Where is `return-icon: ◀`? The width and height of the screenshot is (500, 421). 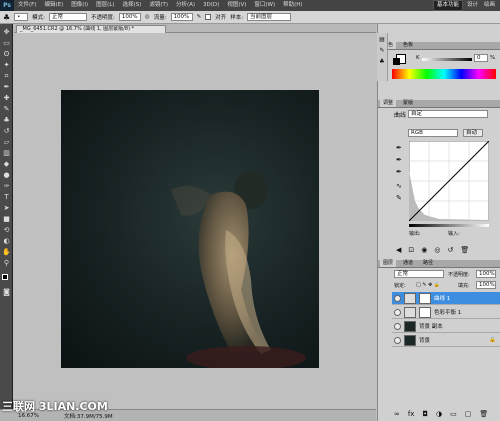 return-icon: ◀ is located at coordinates (398, 250).